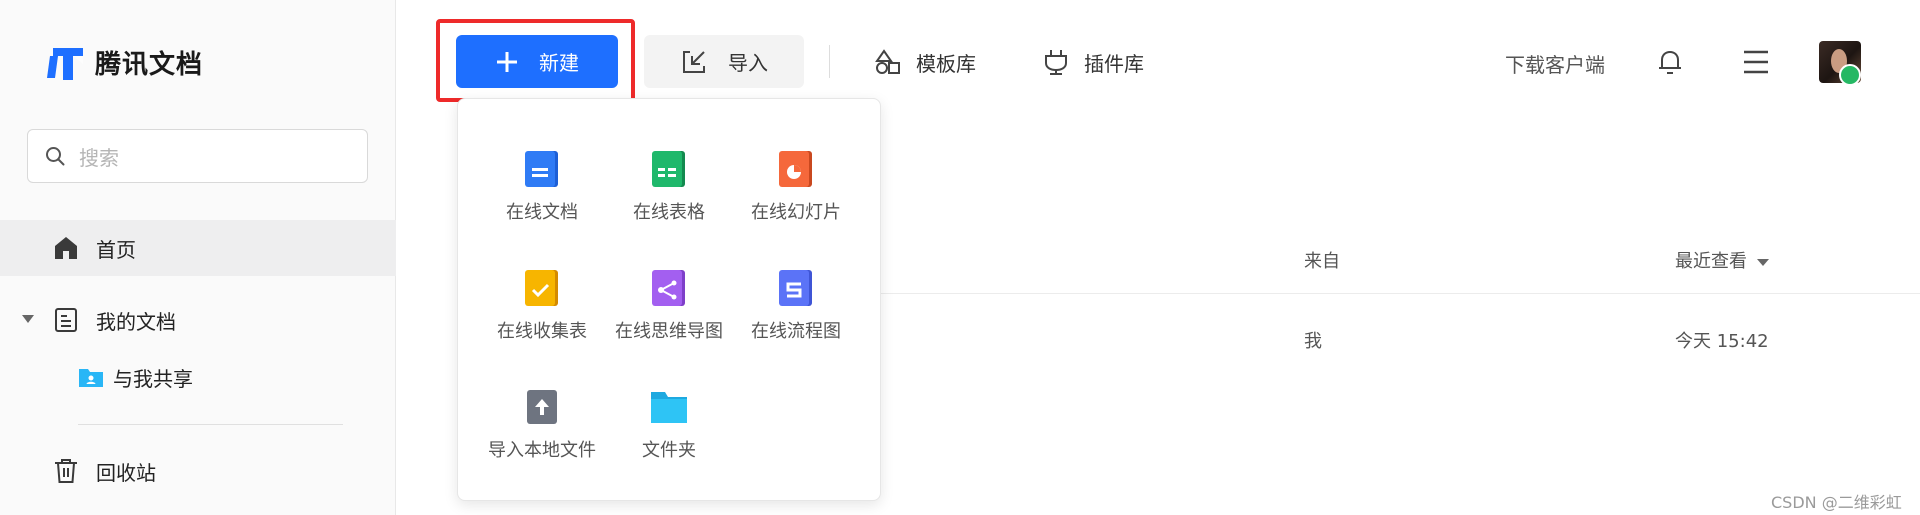  Describe the element at coordinates (149, 64) in the screenshot. I see `app-name: 腾讯文档` at that location.